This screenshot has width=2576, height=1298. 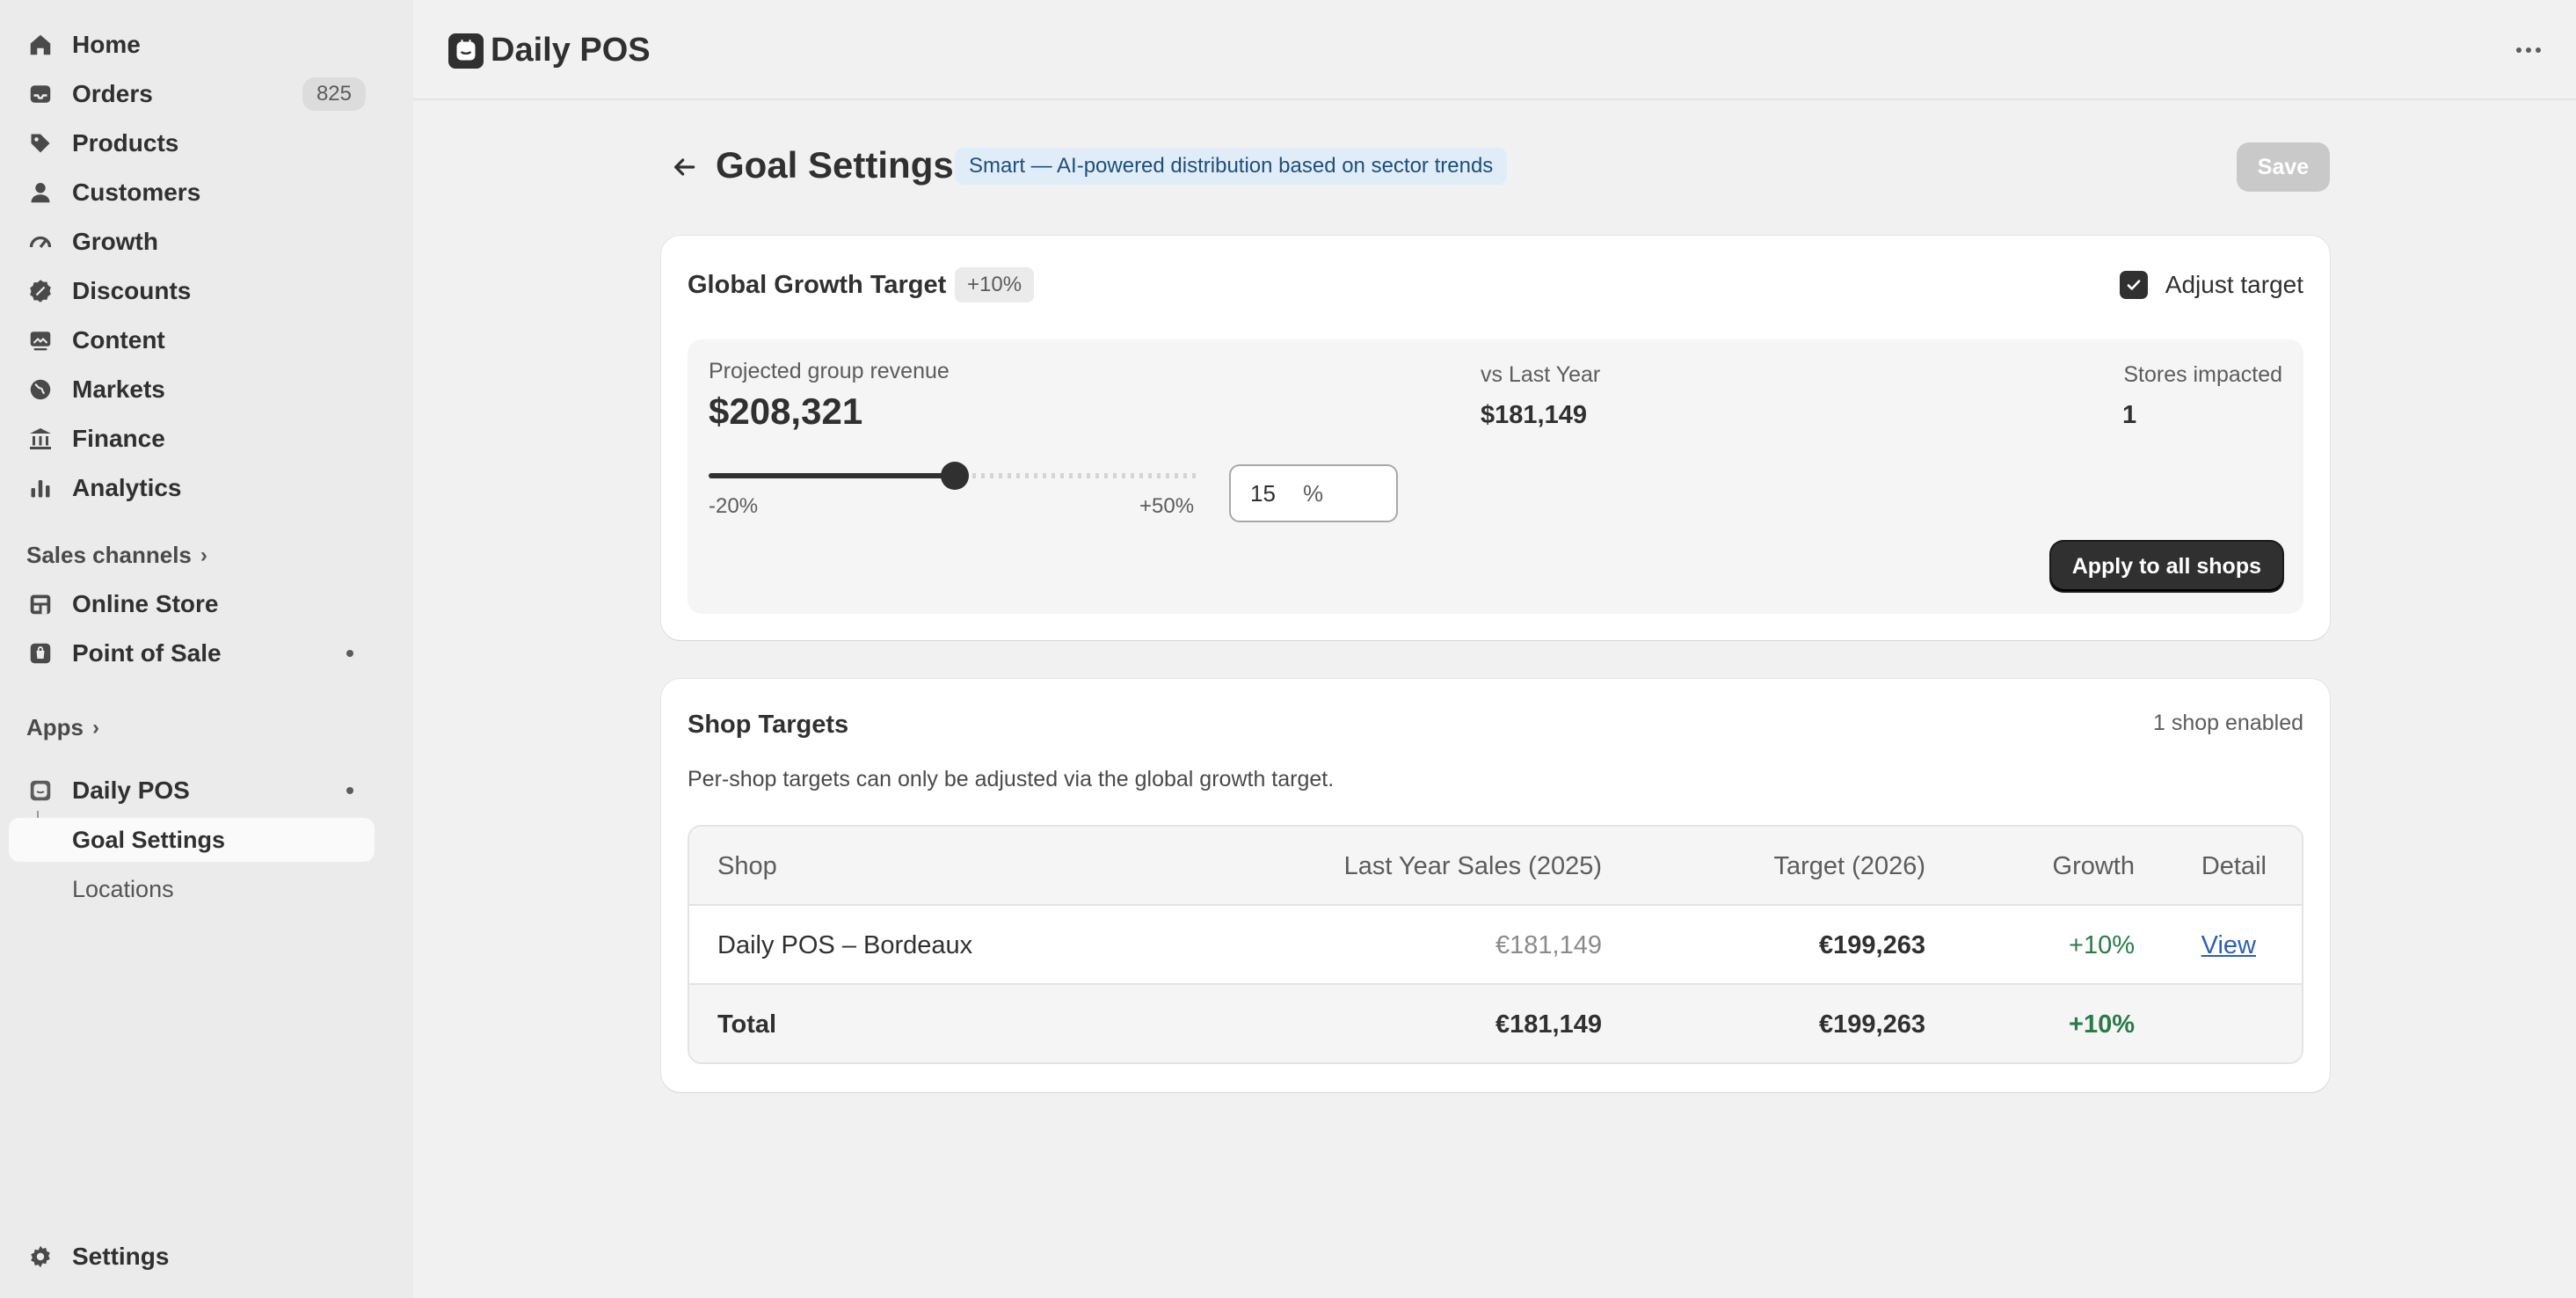 What do you see at coordinates (1849, 865) in the screenshot?
I see `column-header-target: Target (2026)` at bounding box center [1849, 865].